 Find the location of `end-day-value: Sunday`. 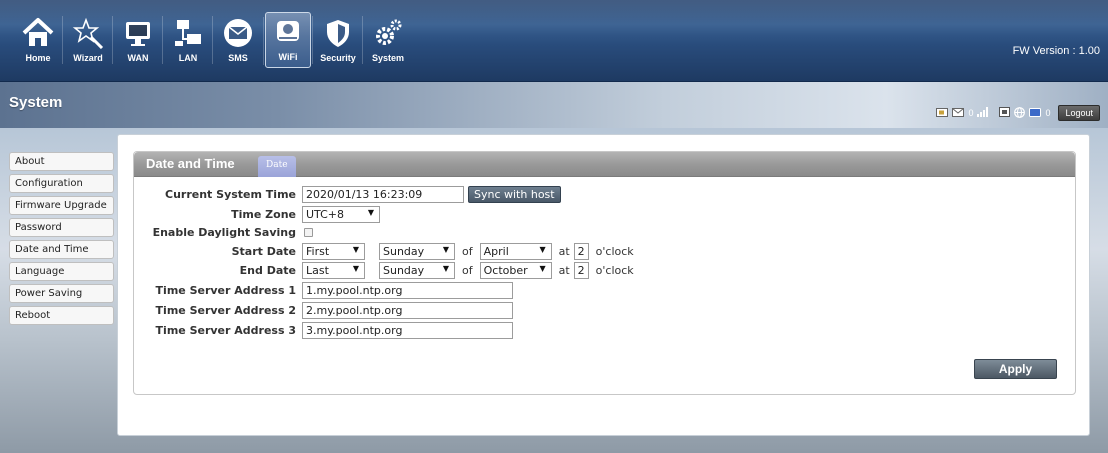

end-day-value: Sunday is located at coordinates (404, 270).